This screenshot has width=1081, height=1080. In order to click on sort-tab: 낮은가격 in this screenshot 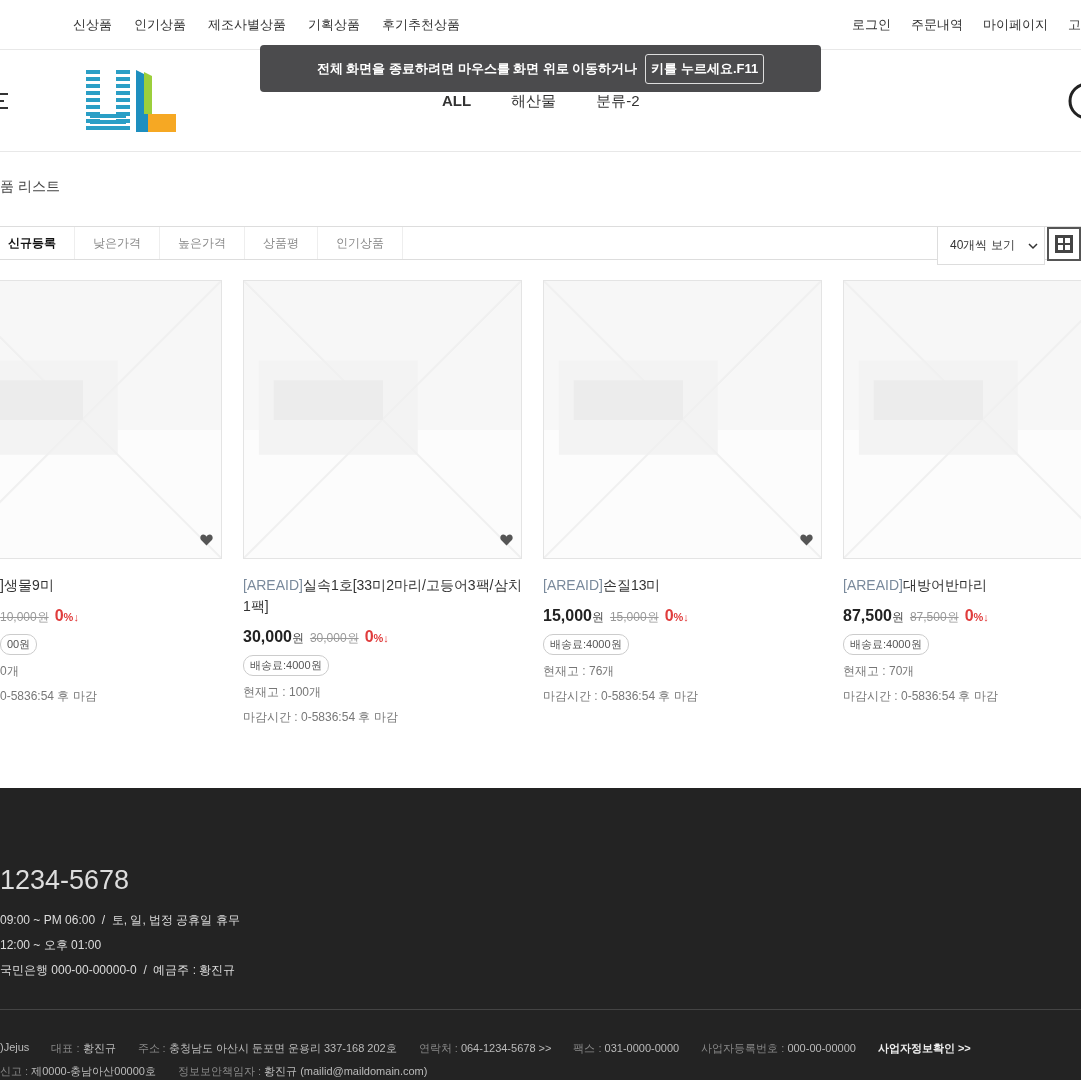, I will do `click(117, 243)`.